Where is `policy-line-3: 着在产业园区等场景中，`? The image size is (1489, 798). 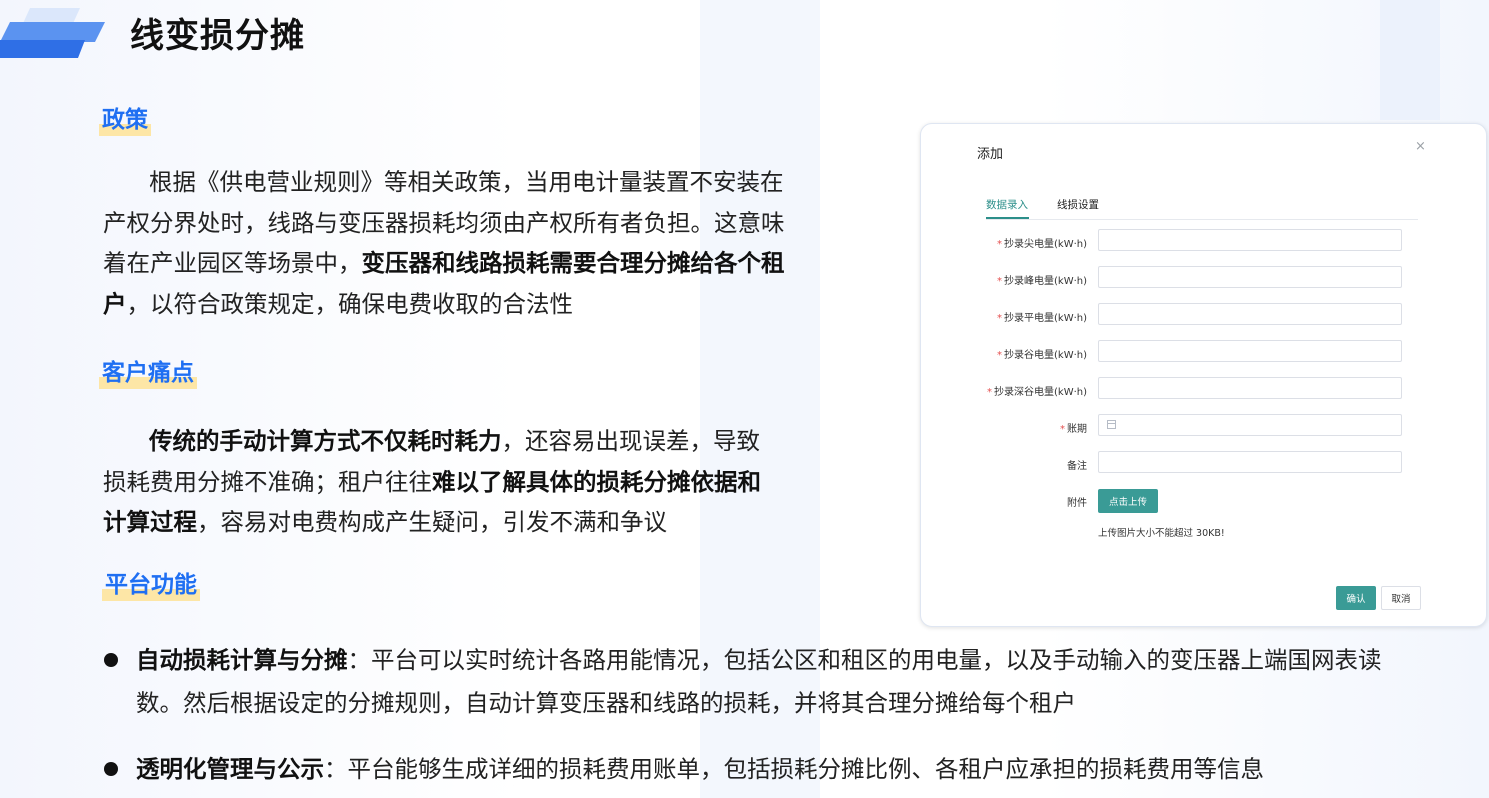 policy-line-3: 着在产业园区等场景中， is located at coordinates (232, 263).